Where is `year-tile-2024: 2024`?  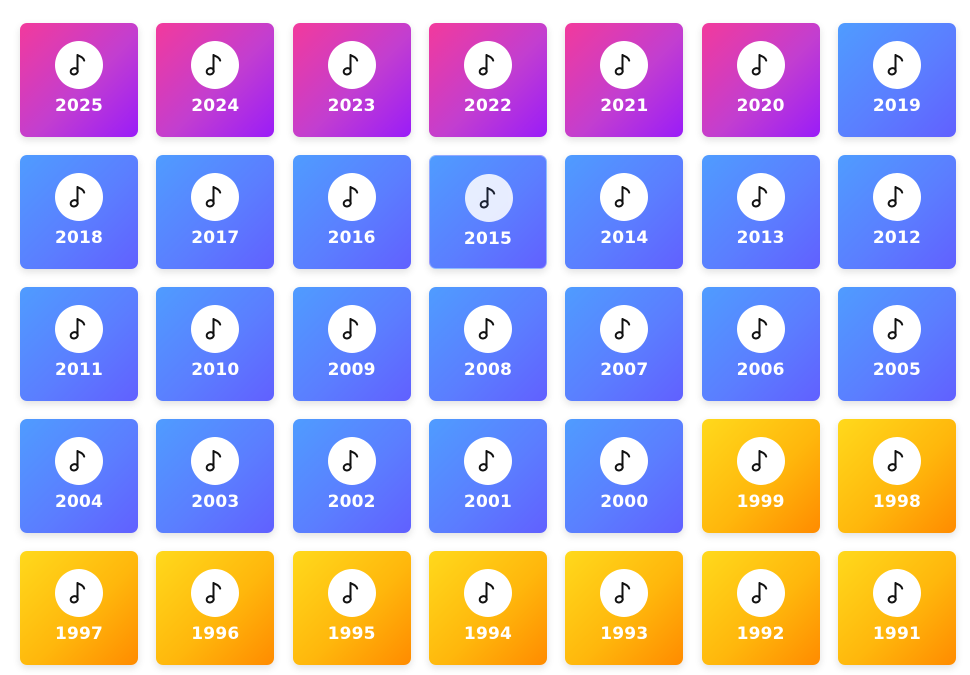 year-tile-2024: 2024 is located at coordinates (215, 80).